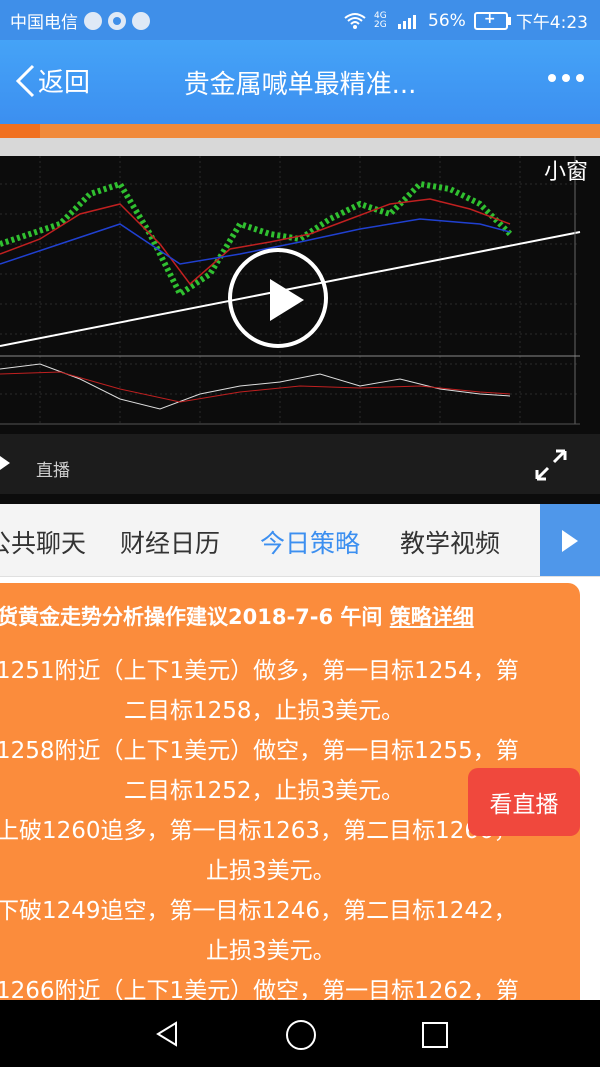 This screenshot has height=1067, width=600. What do you see at coordinates (450, 542) in the screenshot?
I see `tab-teaching-video: 教学视频` at bounding box center [450, 542].